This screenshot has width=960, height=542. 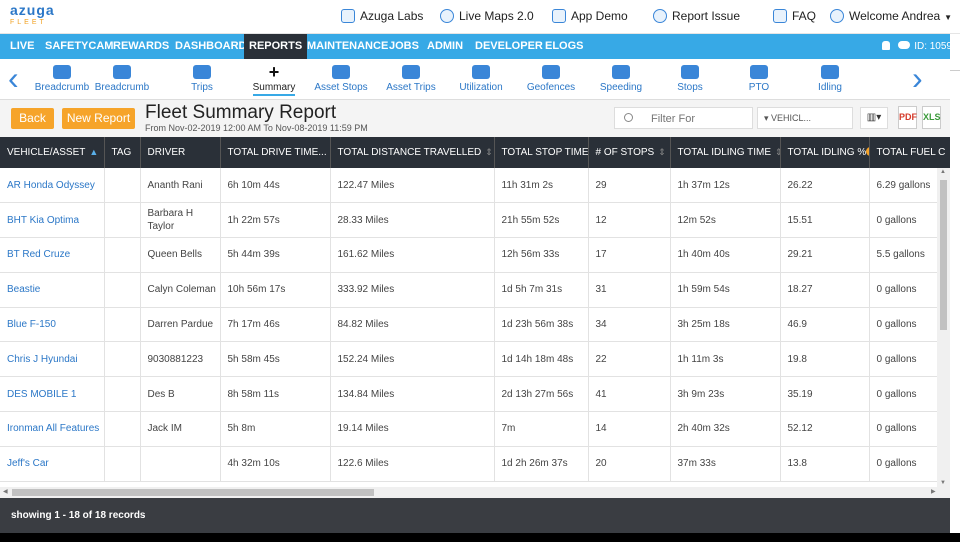 I want to click on id-label: ID: 1059, so click(x=933, y=46).